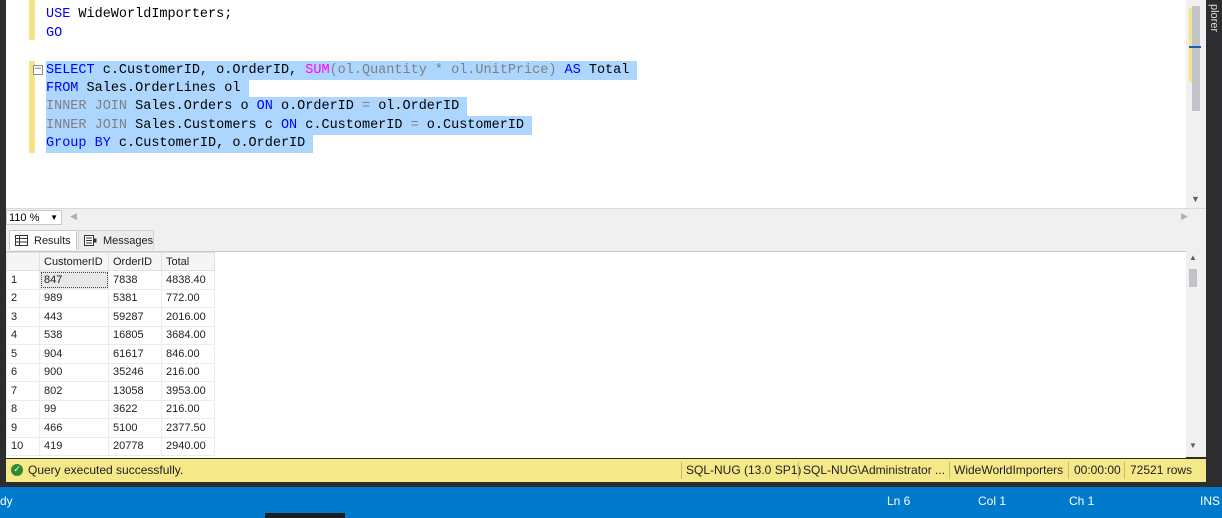  I want to click on customer-id-cell: 466, so click(74, 428).